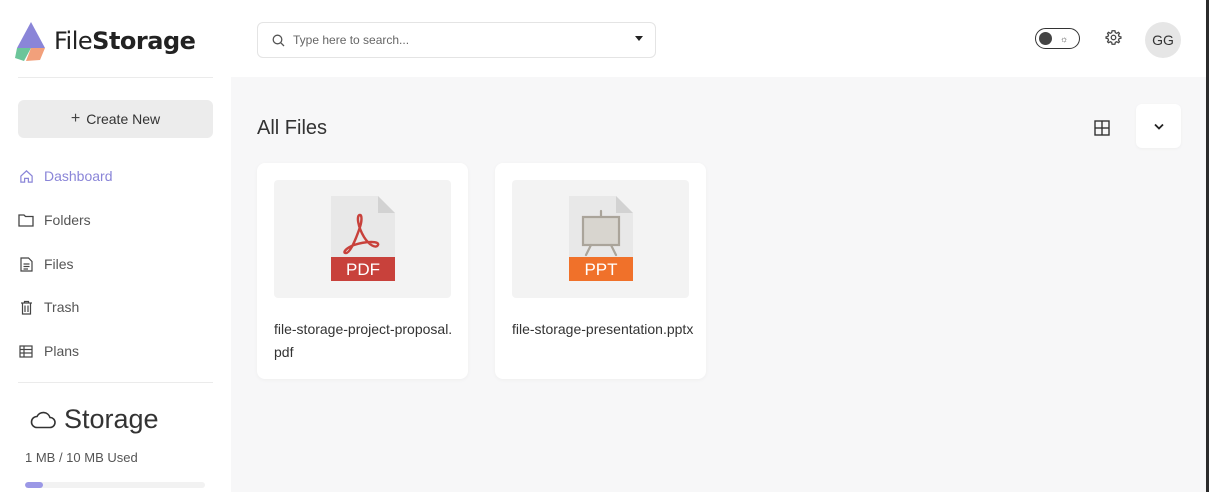 The height and width of the screenshot is (492, 1209). What do you see at coordinates (75, 118) in the screenshot?
I see `plus-icon: +` at bounding box center [75, 118].